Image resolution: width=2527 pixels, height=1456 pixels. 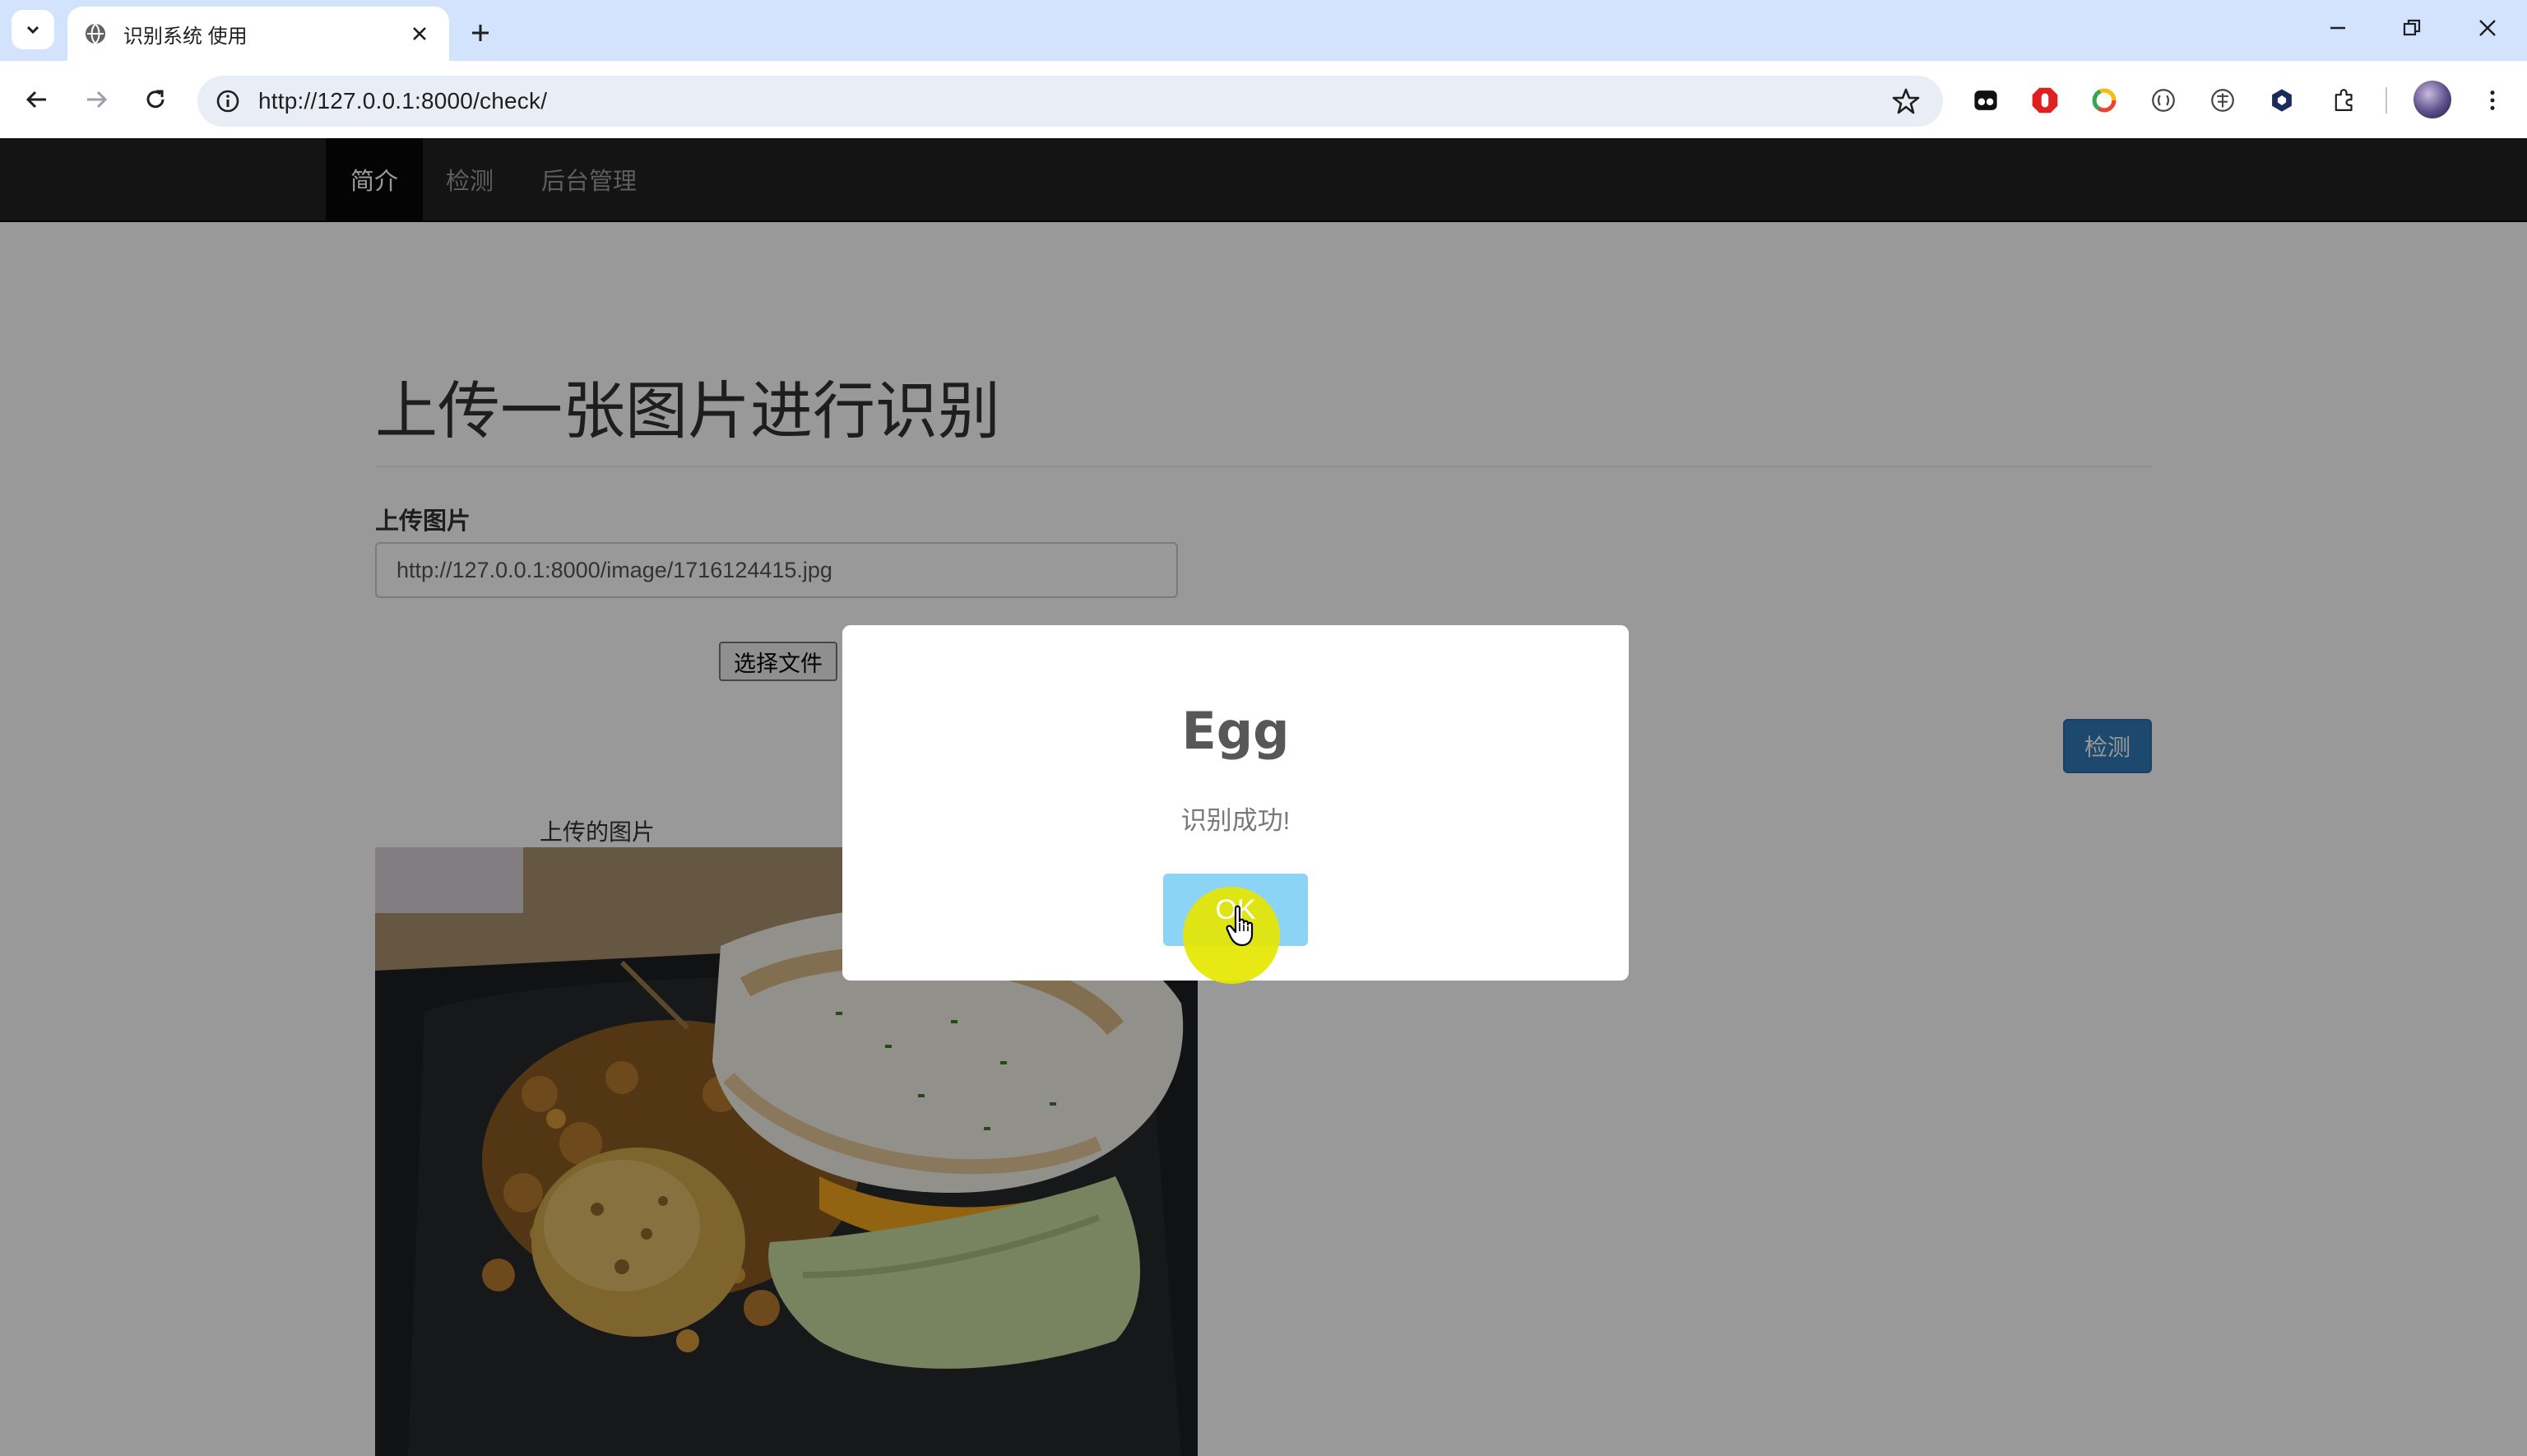 What do you see at coordinates (228, 101) in the screenshot?
I see `site-info-icon` at bounding box center [228, 101].